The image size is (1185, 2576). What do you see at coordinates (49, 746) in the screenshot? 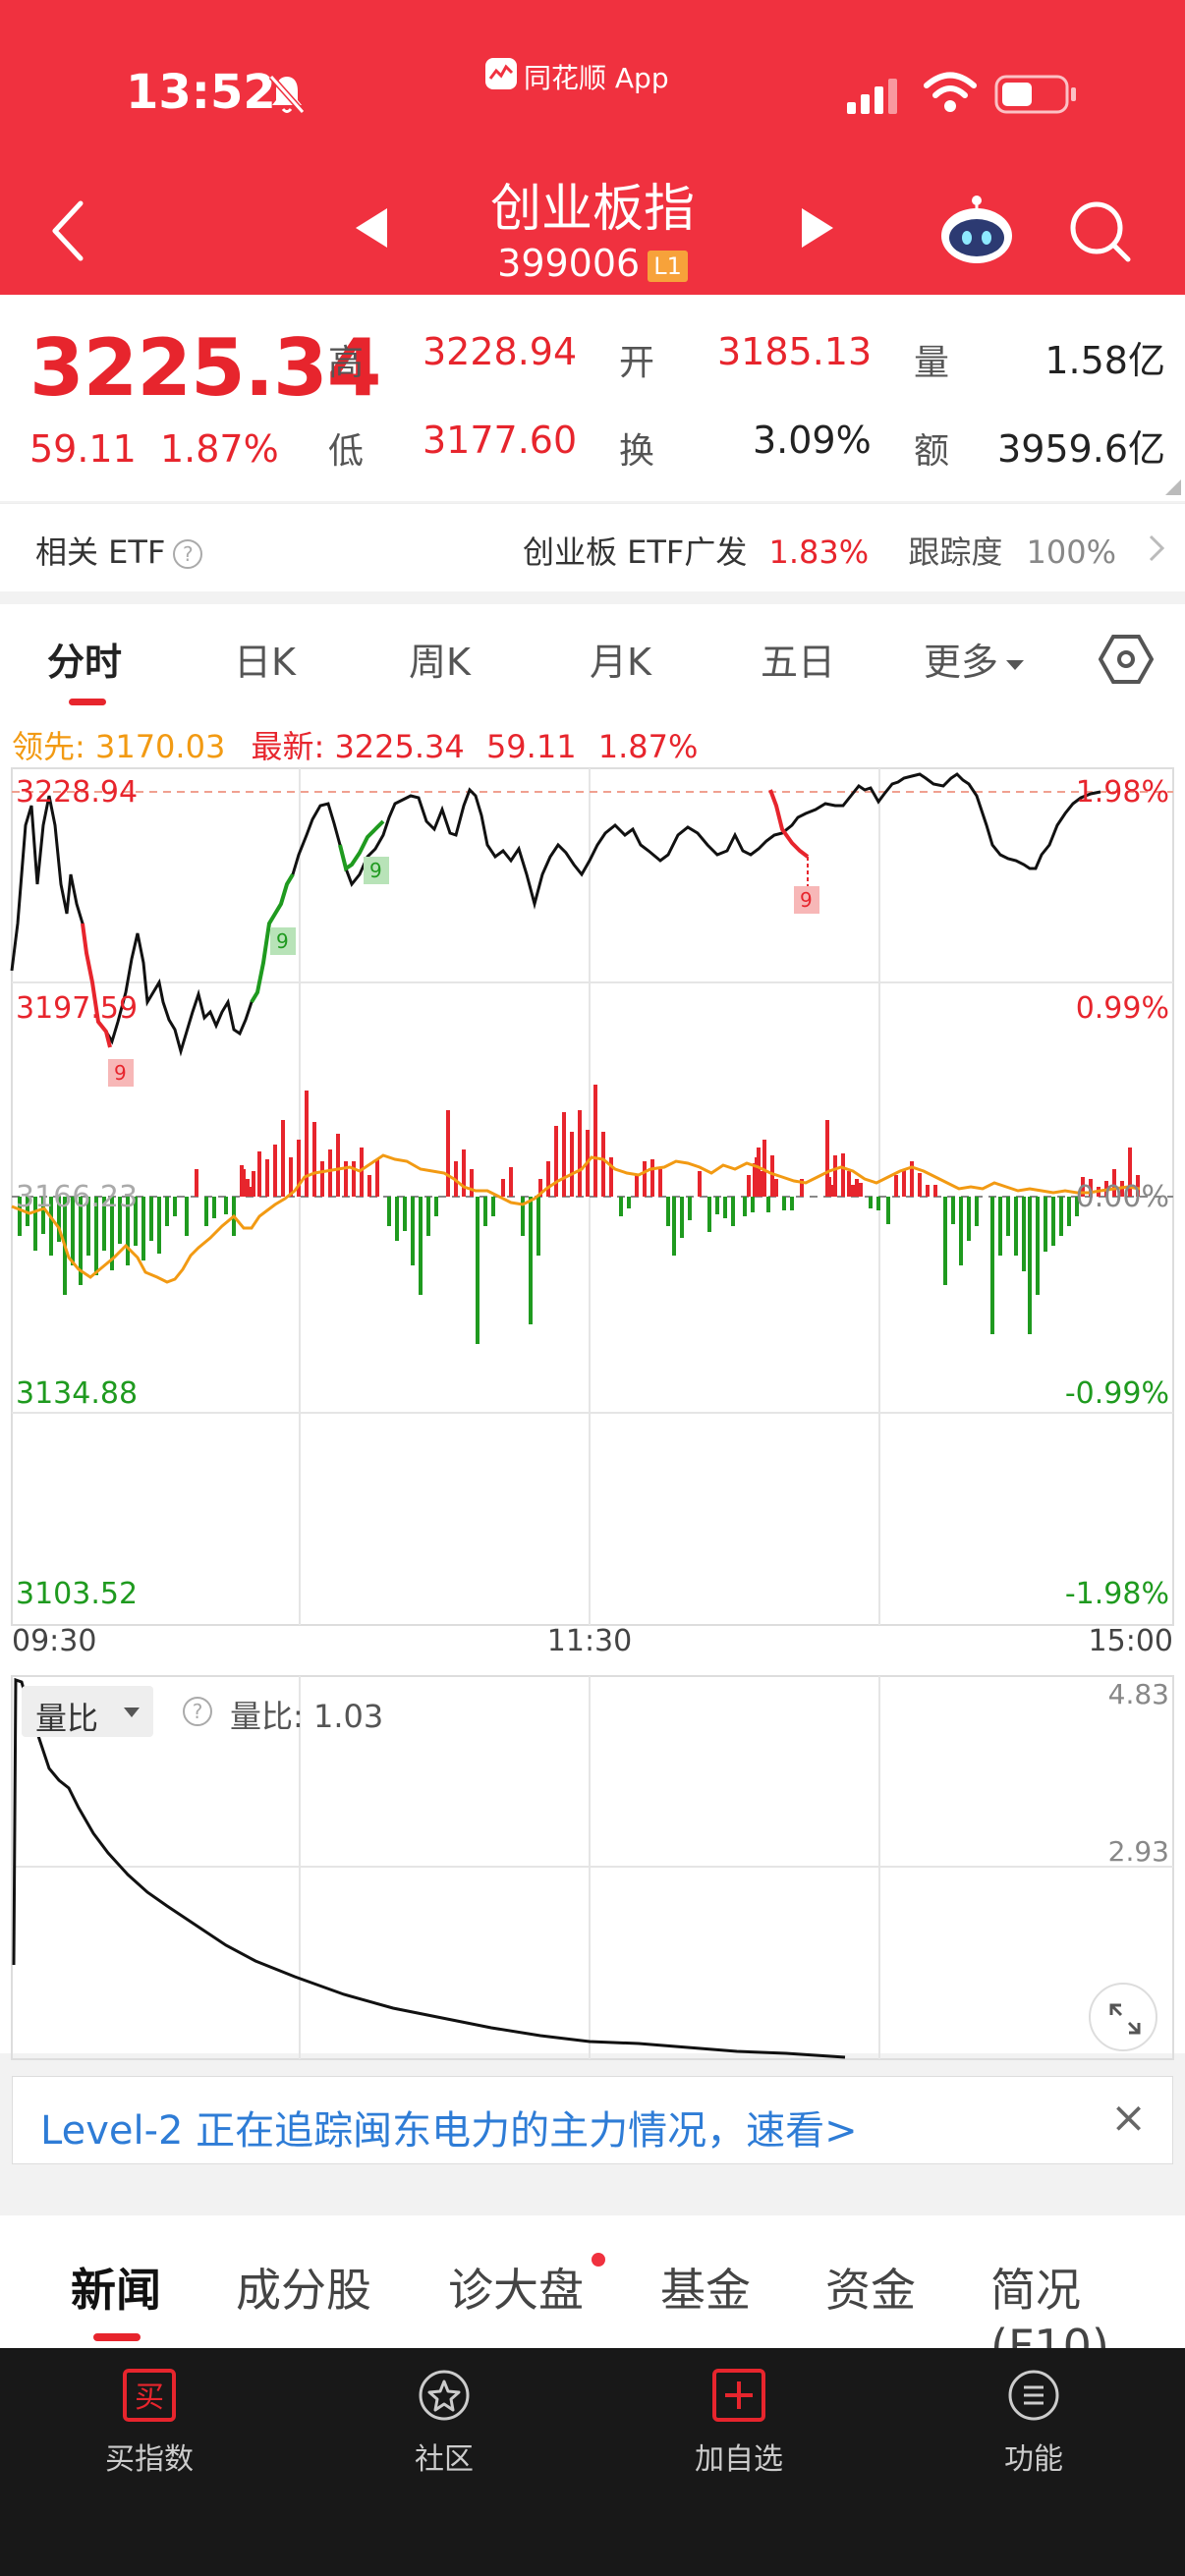
I see `legend-lead-label: 领先:` at bounding box center [49, 746].